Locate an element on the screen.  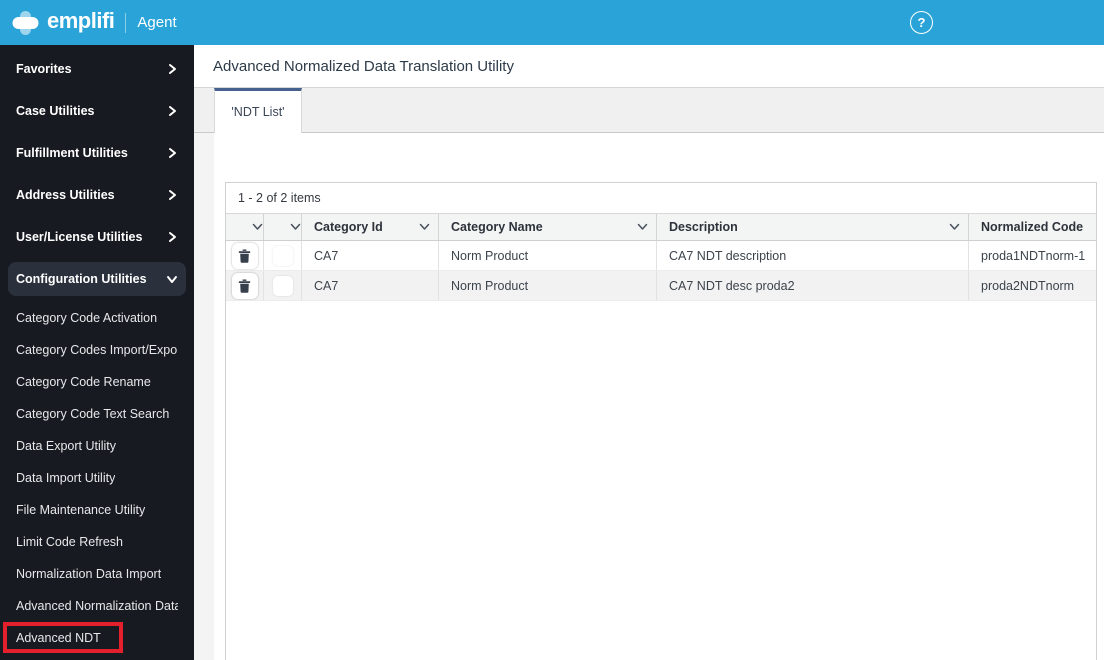
help-icon: ? is located at coordinates (921, 22).